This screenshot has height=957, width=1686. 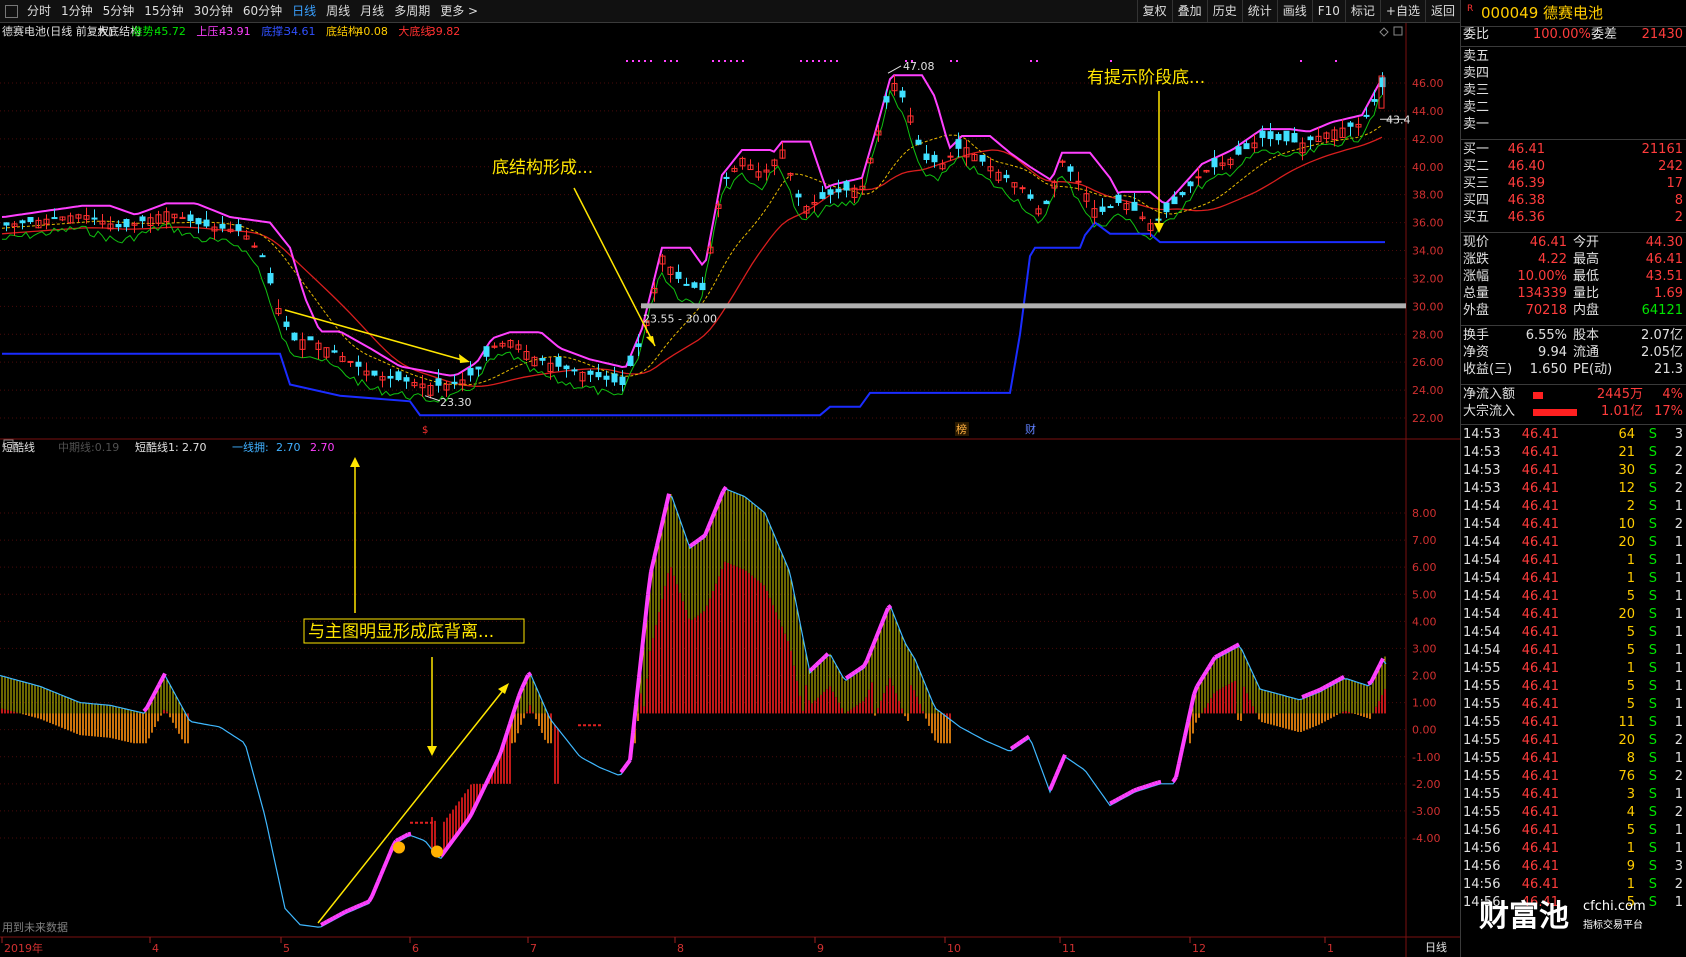 What do you see at coordinates (1402, 11) in the screenshot?
I see `toolbar-button: +自选` at bounding box center [1402, 11].